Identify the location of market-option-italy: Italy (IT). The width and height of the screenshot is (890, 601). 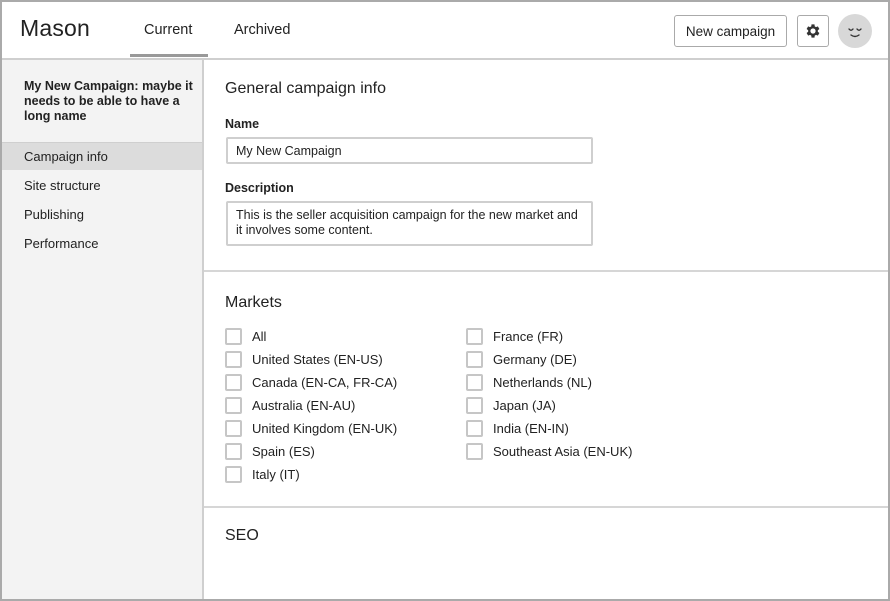
(262, 474).